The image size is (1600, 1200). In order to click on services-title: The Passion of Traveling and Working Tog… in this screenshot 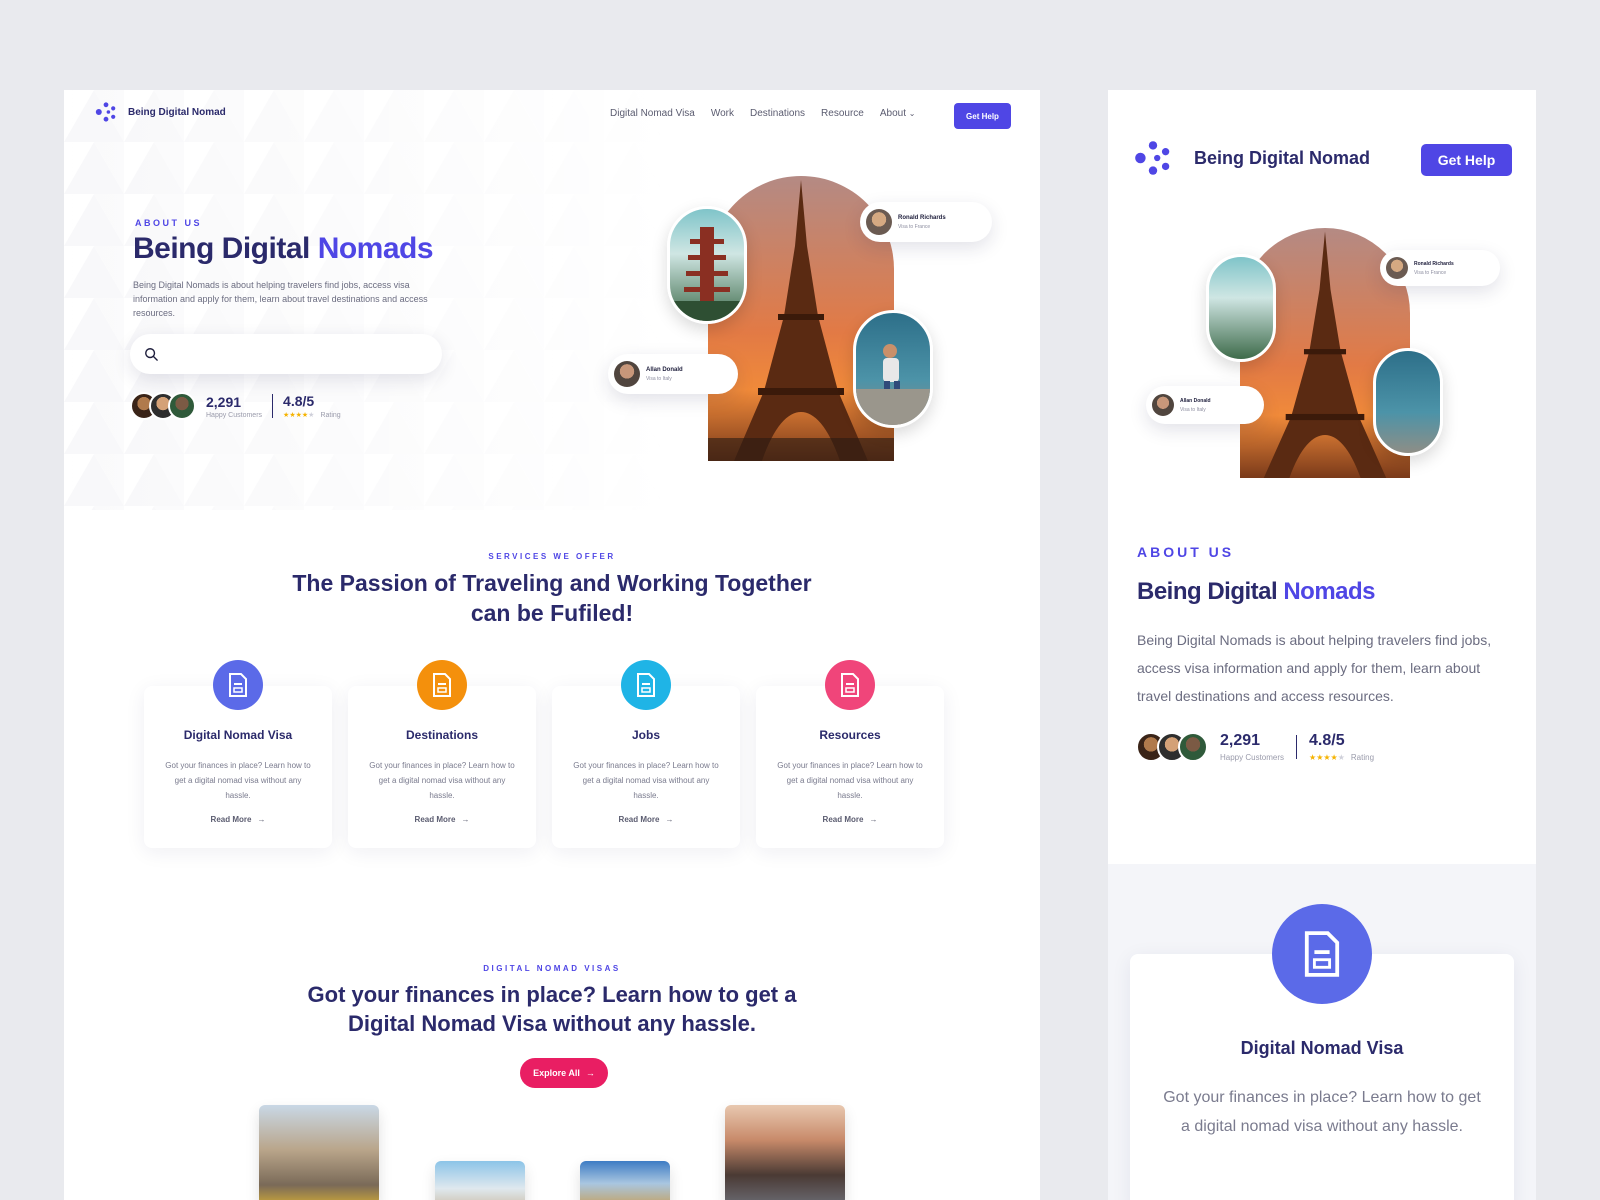, I will do `click(552, 598)`.